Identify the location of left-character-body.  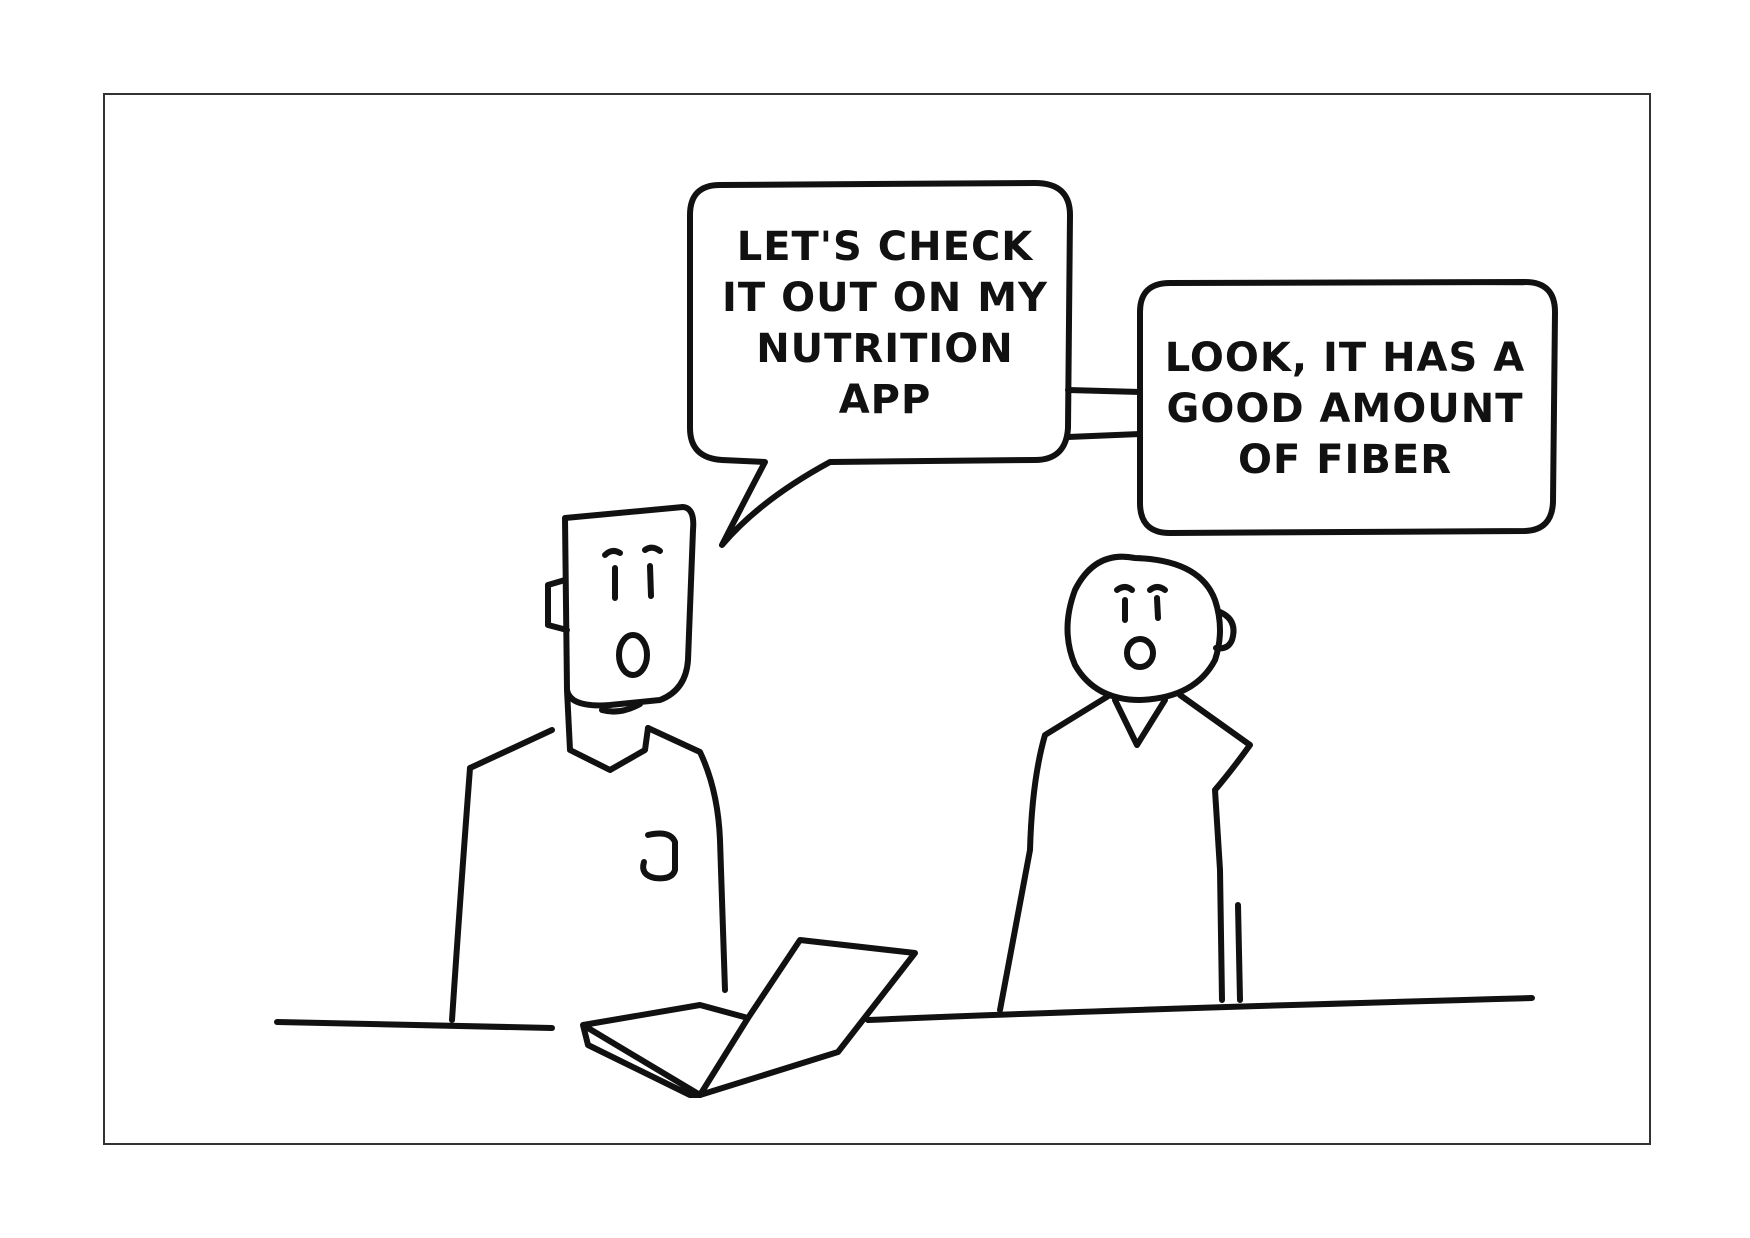
(588, 874).